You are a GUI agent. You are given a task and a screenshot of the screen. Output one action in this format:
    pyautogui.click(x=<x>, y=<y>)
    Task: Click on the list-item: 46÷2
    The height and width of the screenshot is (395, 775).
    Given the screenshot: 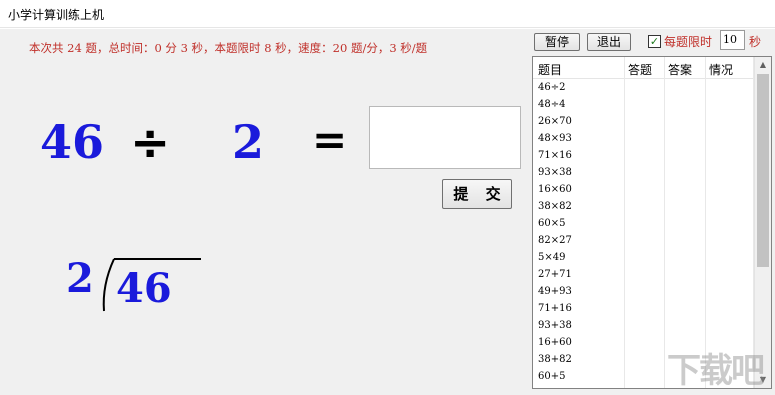 What is the action you would take?
    pyautogui.click(x=643, y=87)
    